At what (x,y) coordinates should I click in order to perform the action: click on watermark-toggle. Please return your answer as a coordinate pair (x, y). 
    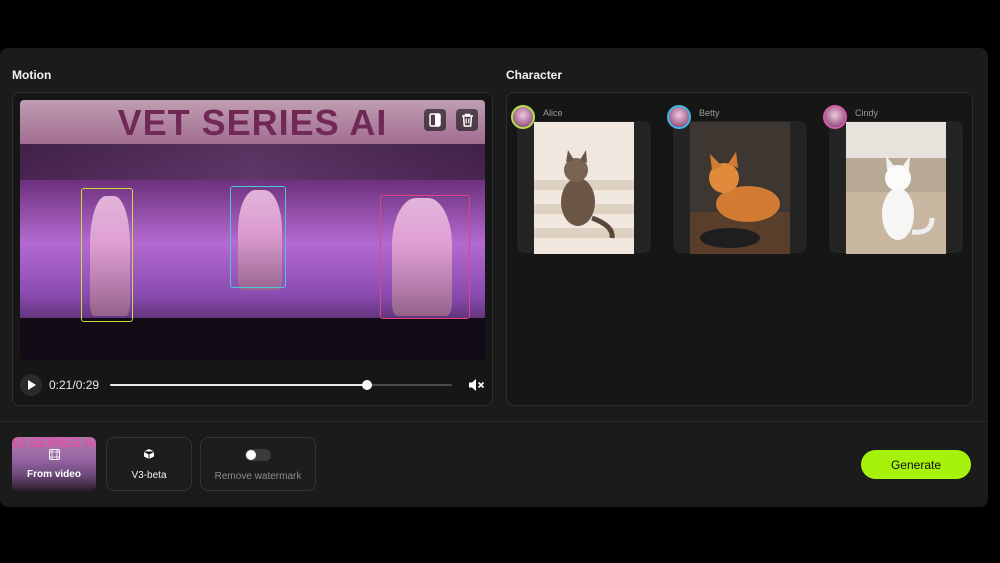
    Looking at the image, I should click on (258, 455).